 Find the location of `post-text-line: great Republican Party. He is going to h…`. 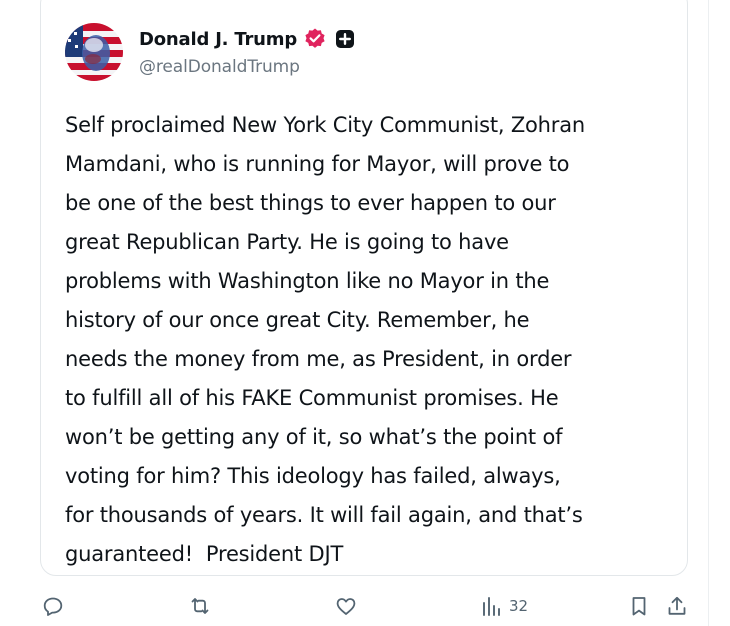

post-text-line: great Republican Party. He is going to h… is located at coordinates (287, 242).